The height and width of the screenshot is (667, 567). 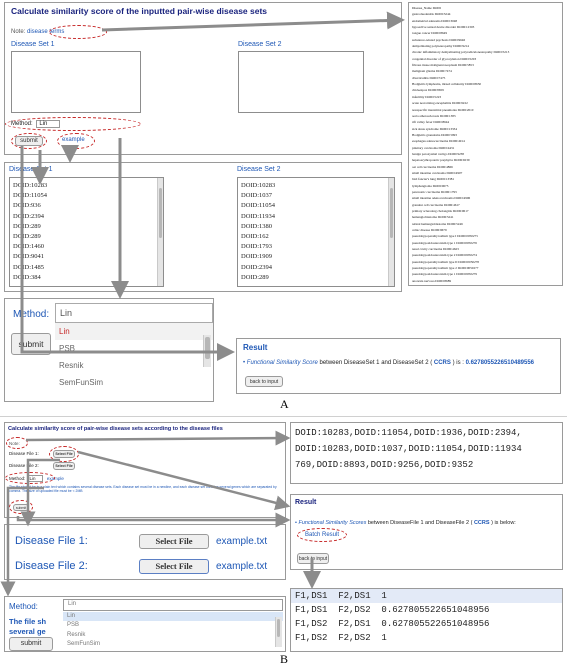 I want to click on b-arrow-to-result, so click(x=153, y=520).